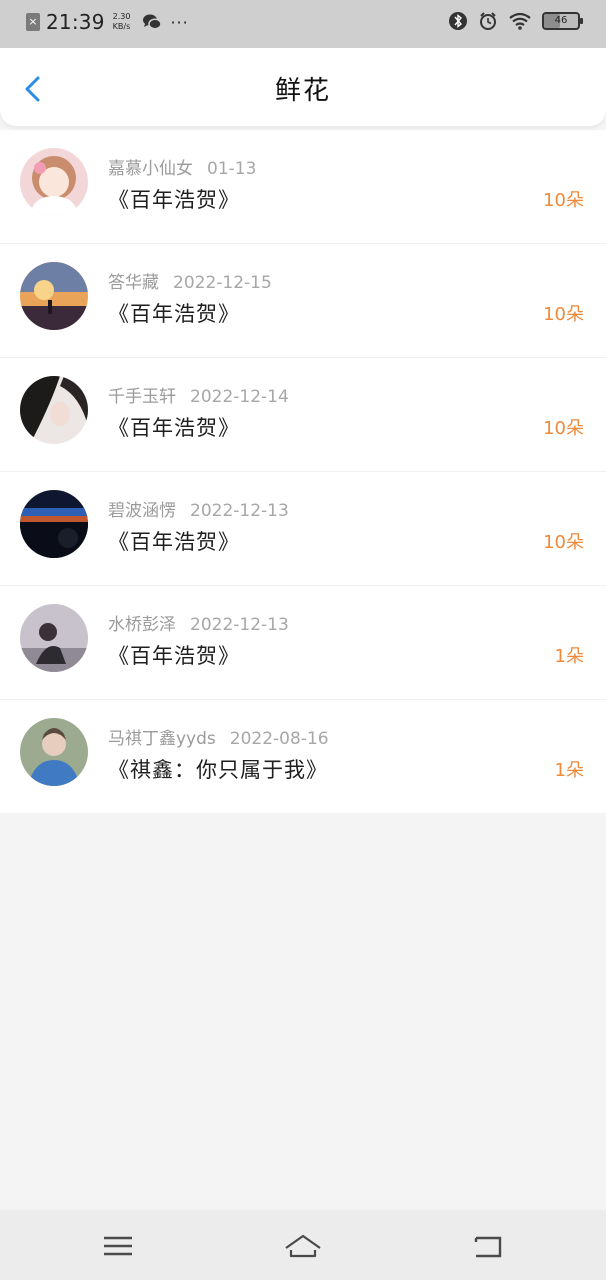 The height and width of the screenshot is (1280, 606). I want to click on battery-level: 46, so click(561, 20).